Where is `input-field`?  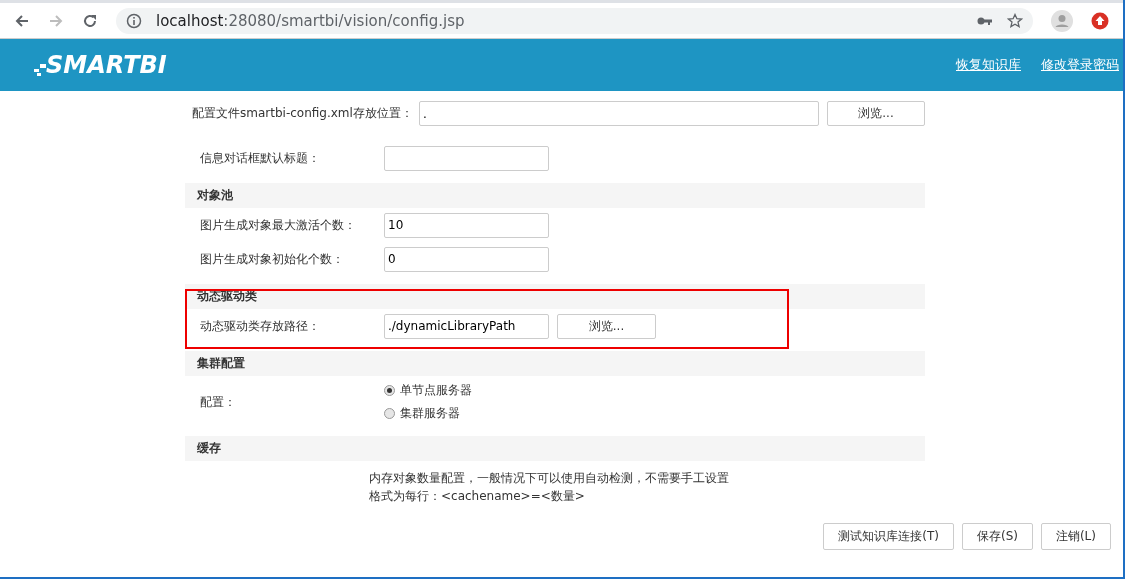
input-field is located at coordinates (466, 158).